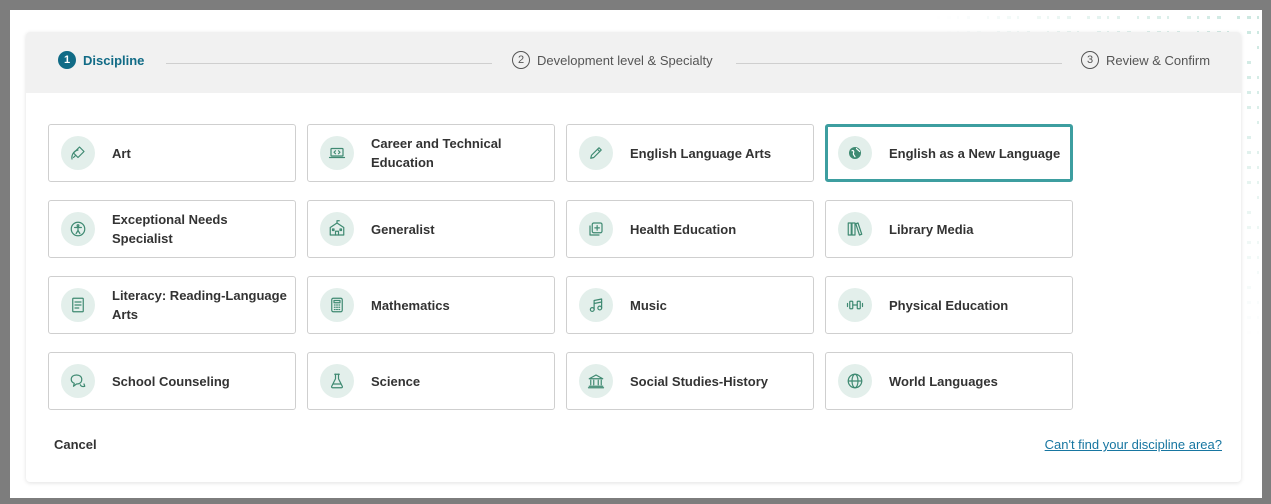  Describe the element at coordinates (199, 305) in the screenshot. I see `discipline-tile-label: Literacy: Reading-Language Arts` at that location.